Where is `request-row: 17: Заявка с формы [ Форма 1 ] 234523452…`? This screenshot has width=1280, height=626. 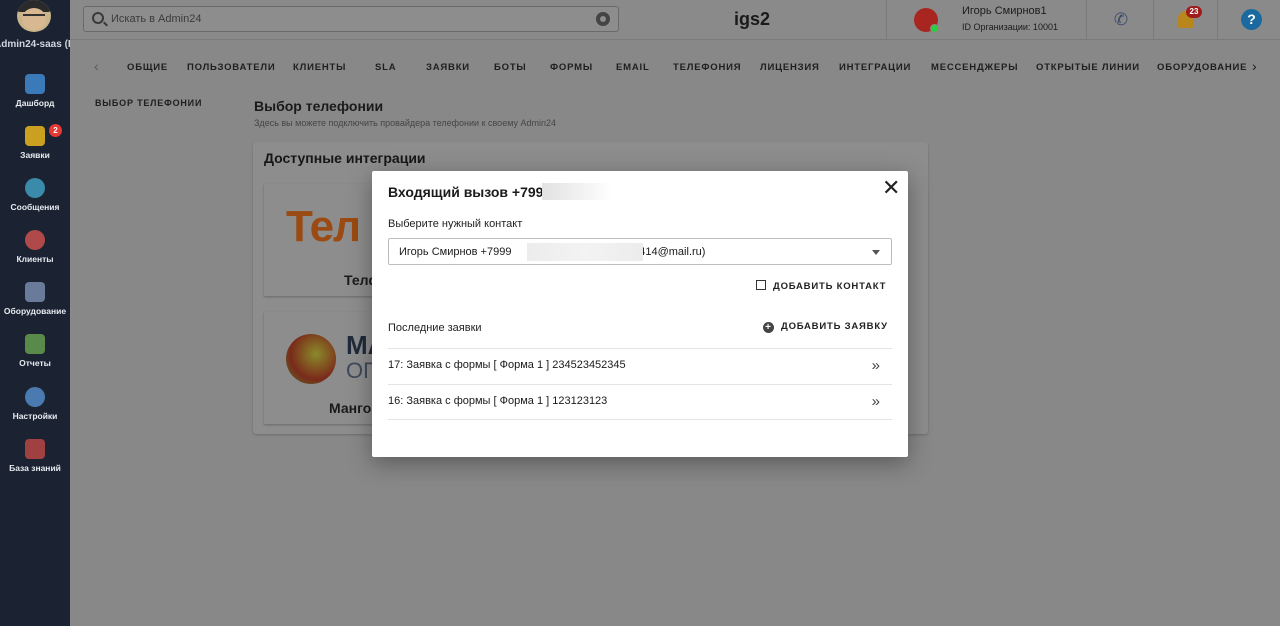
request-row: 17: Заявка с формы [ Форма 1 ] 234523452… is located at coordinates (640, 366).